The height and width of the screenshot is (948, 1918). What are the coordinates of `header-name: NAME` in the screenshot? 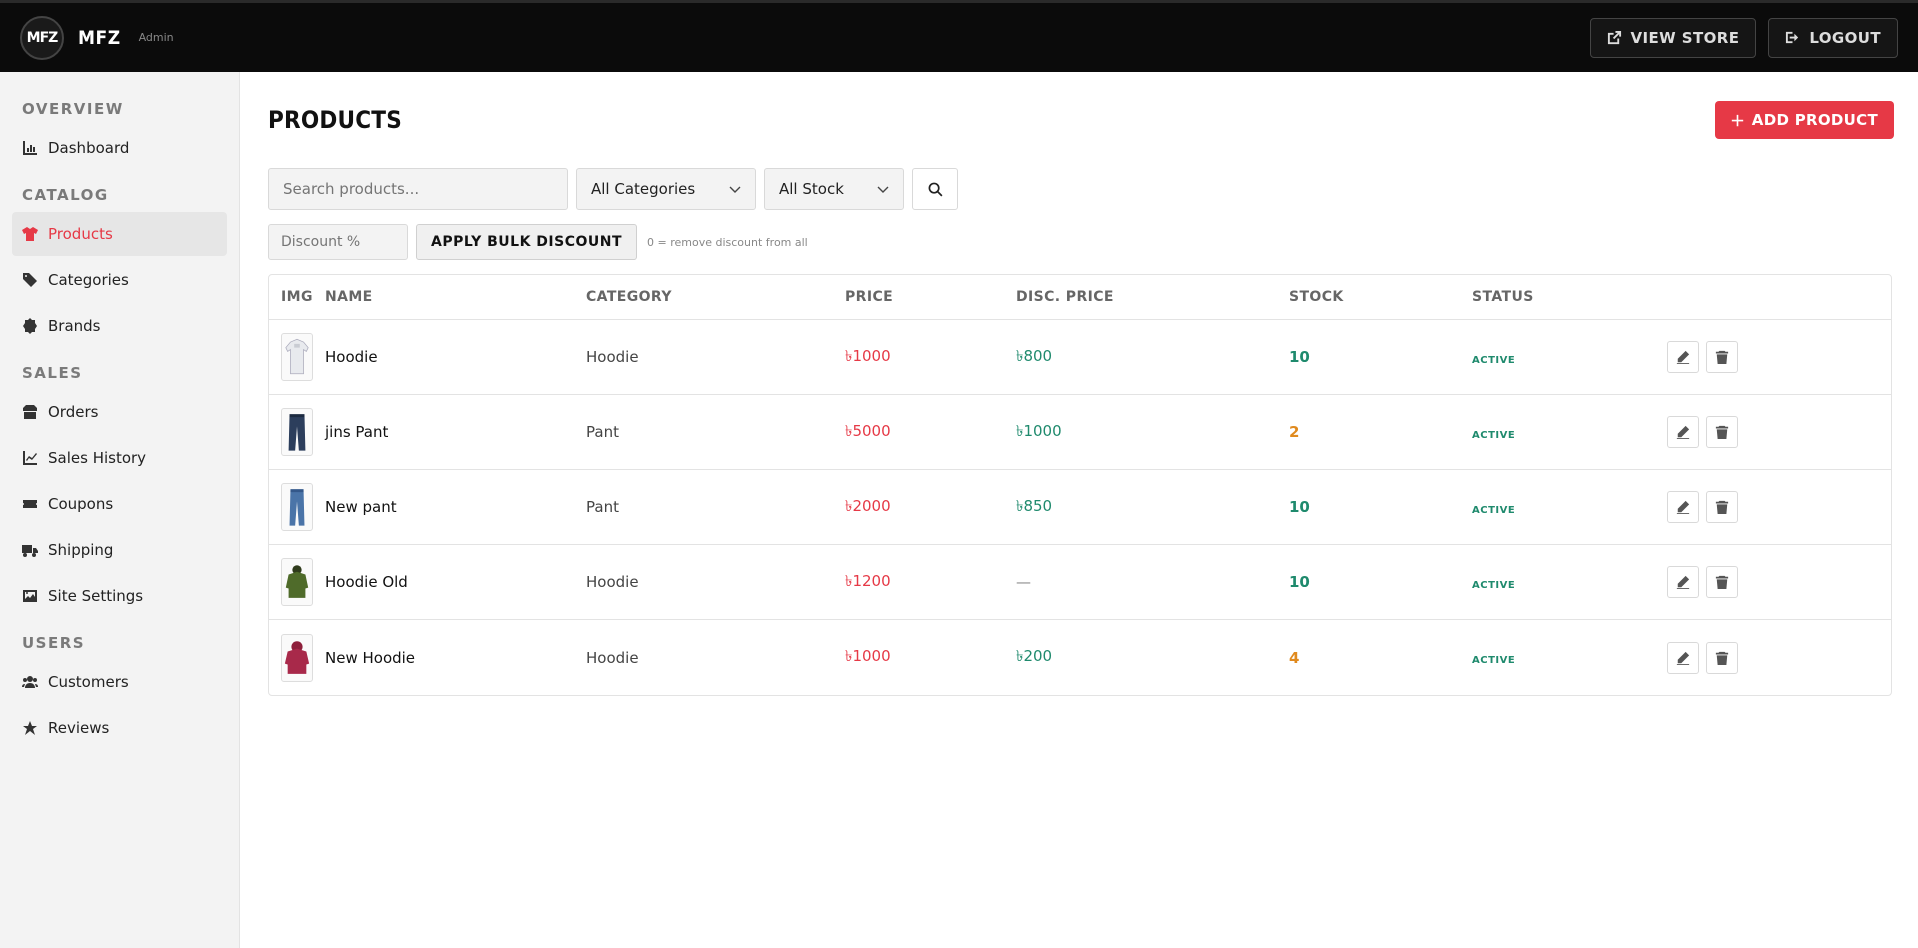 It's located at (349, 297).